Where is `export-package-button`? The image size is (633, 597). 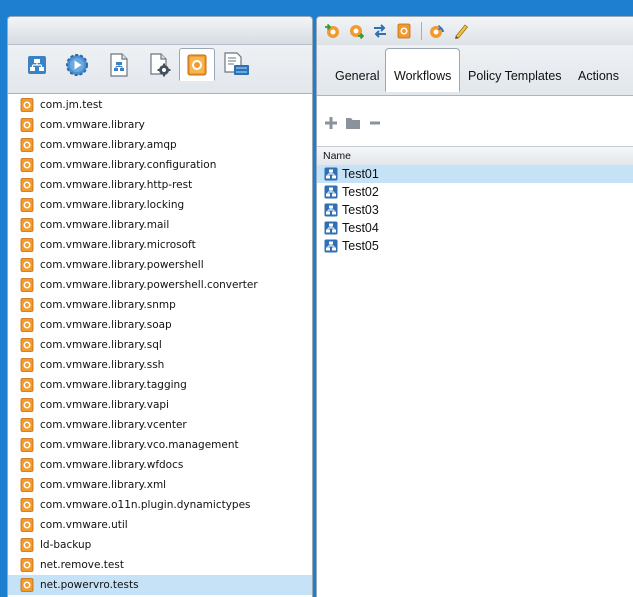 export-package-button is located at coordinates (356, 31).